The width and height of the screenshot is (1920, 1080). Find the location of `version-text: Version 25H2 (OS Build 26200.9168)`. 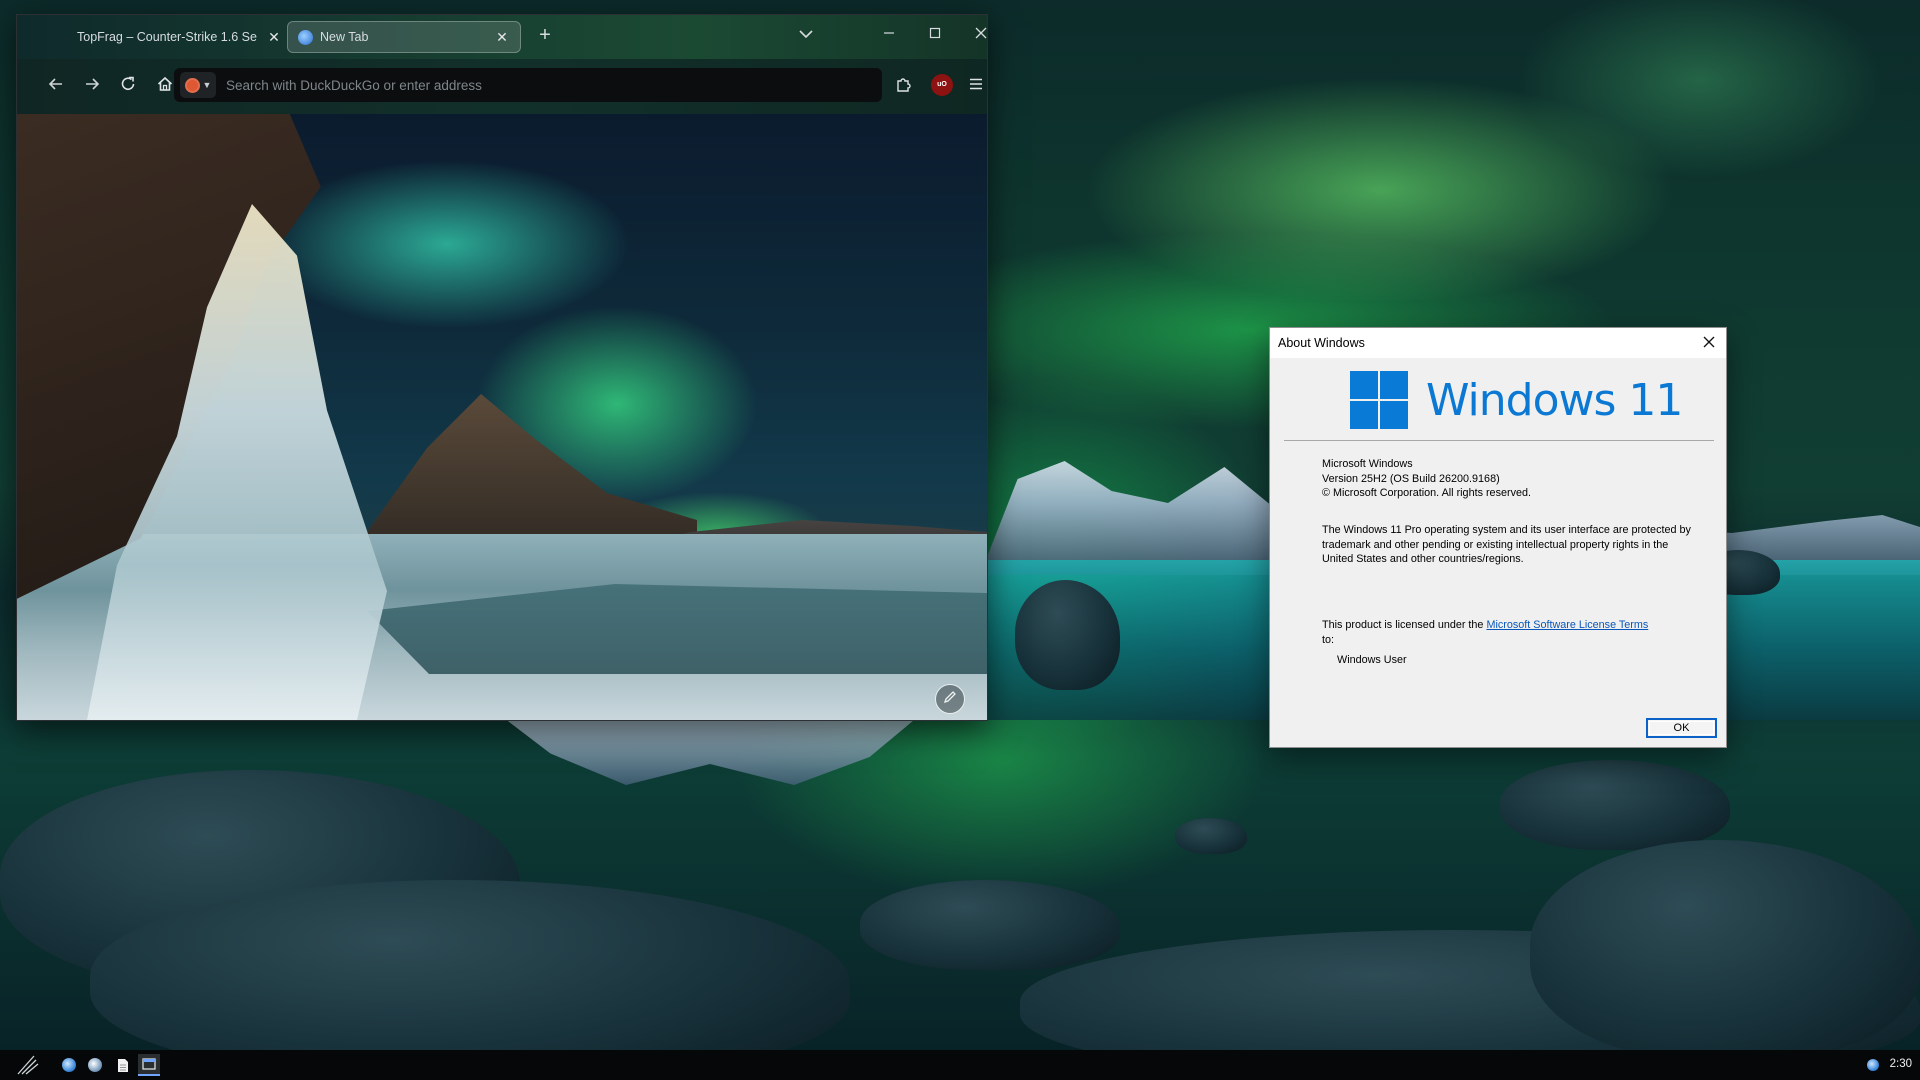

version-text: Version 25H2 (OS Build 26200.9168) is located at coordinates (1411, 478).